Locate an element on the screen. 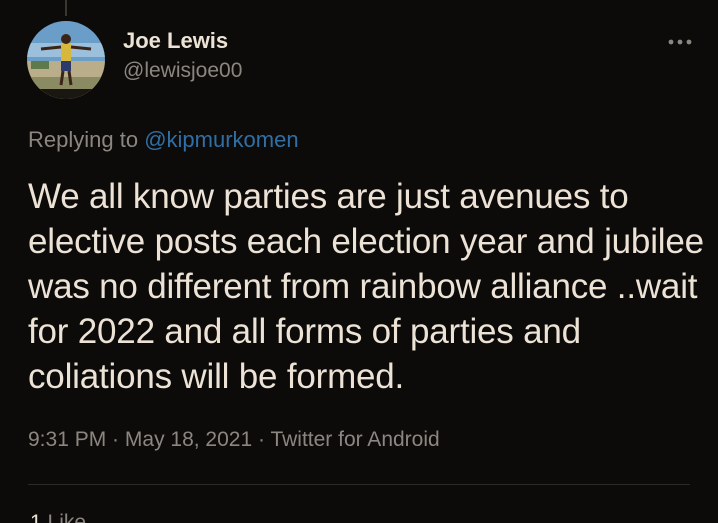 The image size is (718, 523). avatar is located at coordinates (66, 60).